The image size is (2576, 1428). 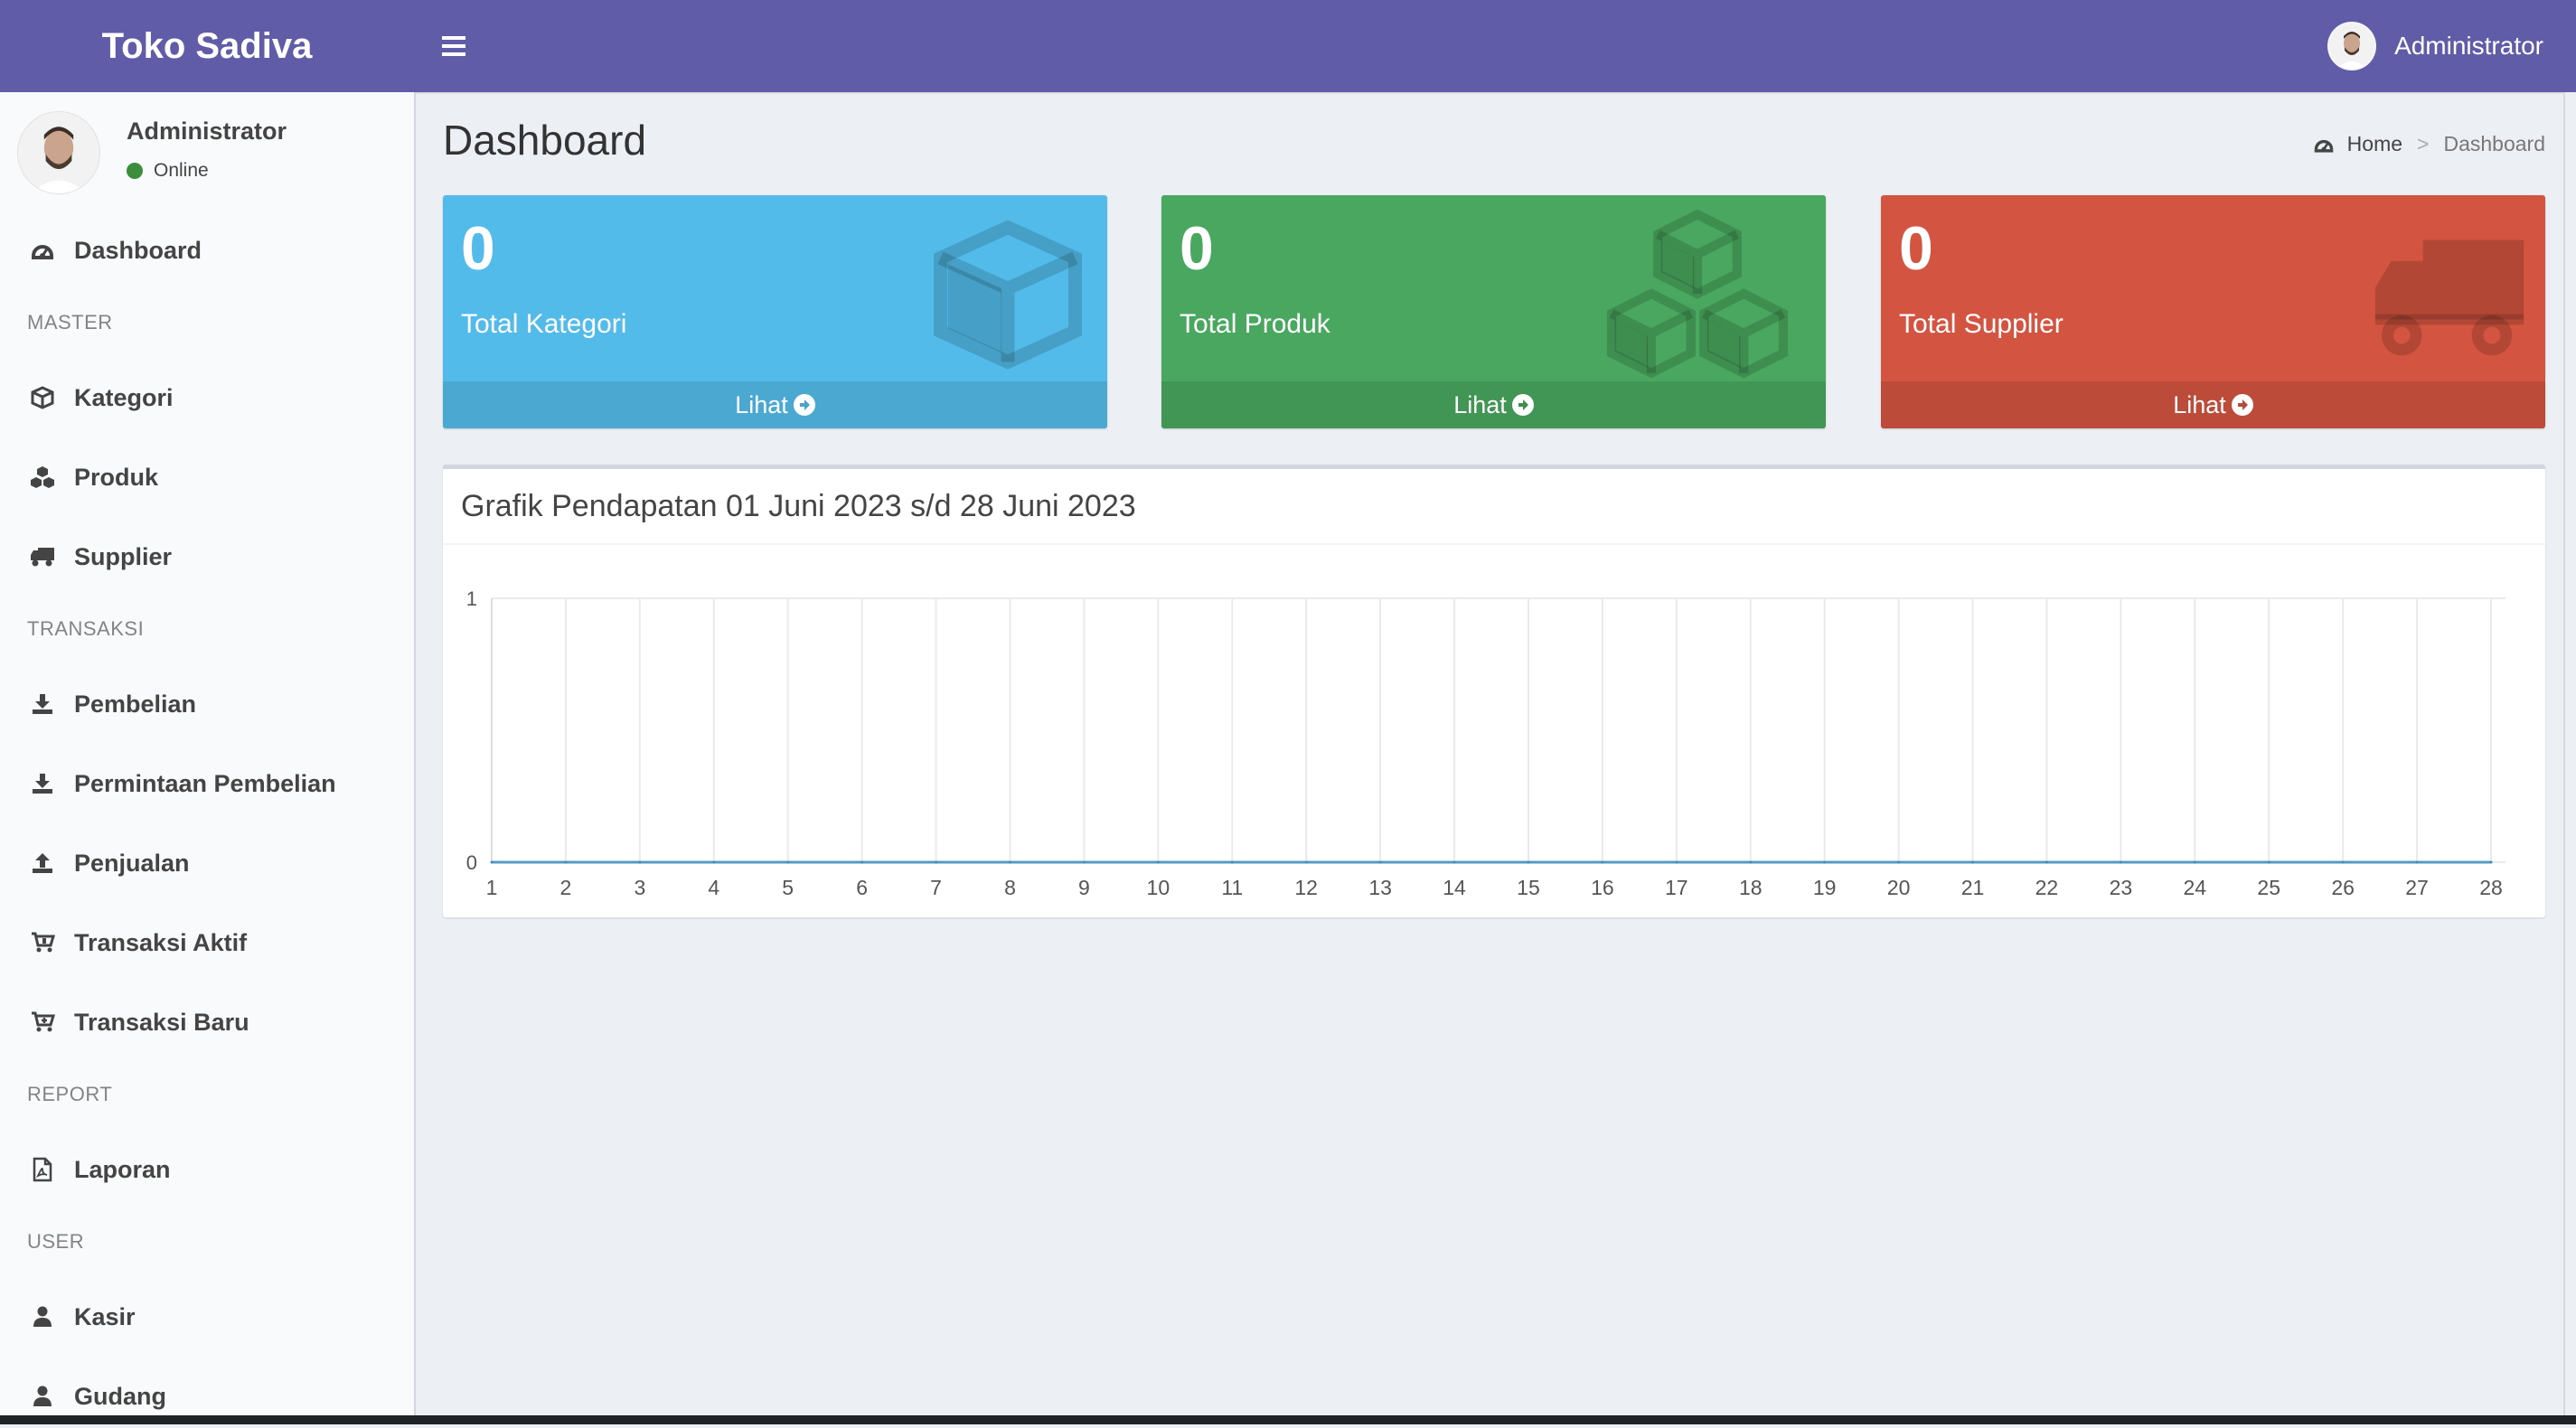 I want to click on x-tick-label: 15, so click(x=1529, y=888).